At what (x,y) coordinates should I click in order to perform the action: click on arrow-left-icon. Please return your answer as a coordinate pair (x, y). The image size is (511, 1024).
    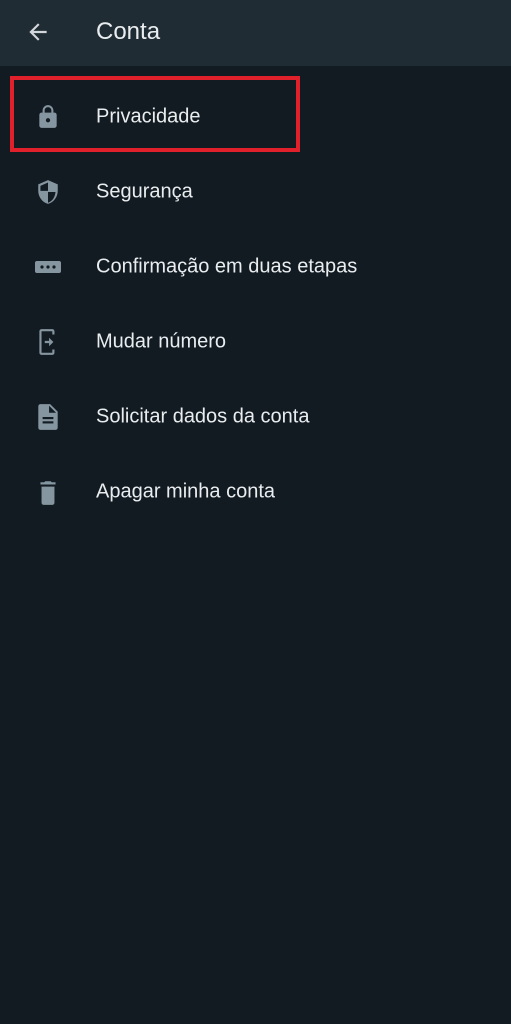
    Looking at the image, I should click on (38, 32).